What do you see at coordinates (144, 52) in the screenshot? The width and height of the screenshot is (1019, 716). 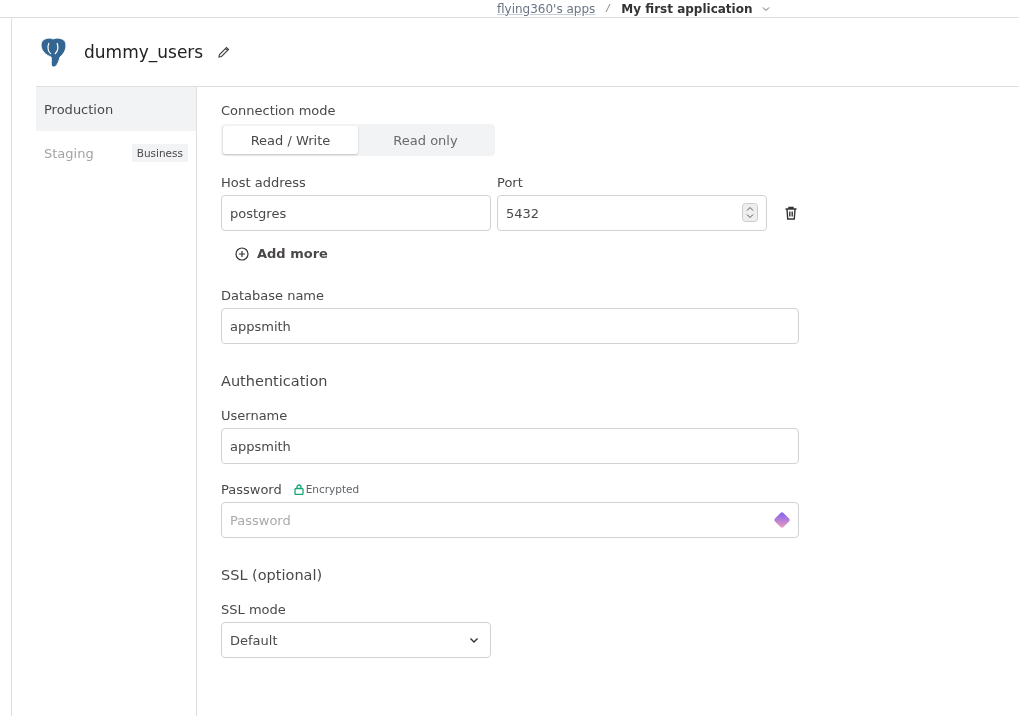 I see `datasource-title: dummy_users` at bounding box center [144, 52].